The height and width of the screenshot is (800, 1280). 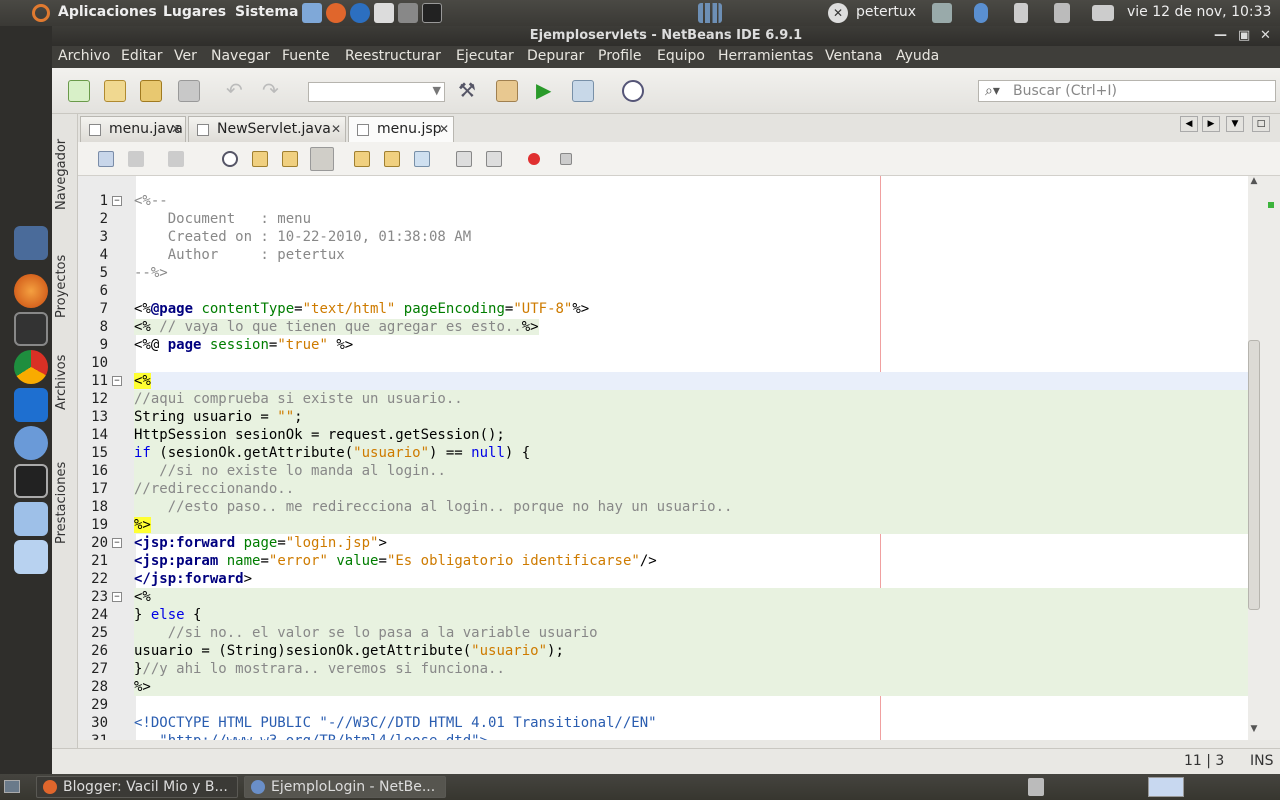 I want to click on scroll-tabs-left-icon: ◀, so click(x=1189, y=124).